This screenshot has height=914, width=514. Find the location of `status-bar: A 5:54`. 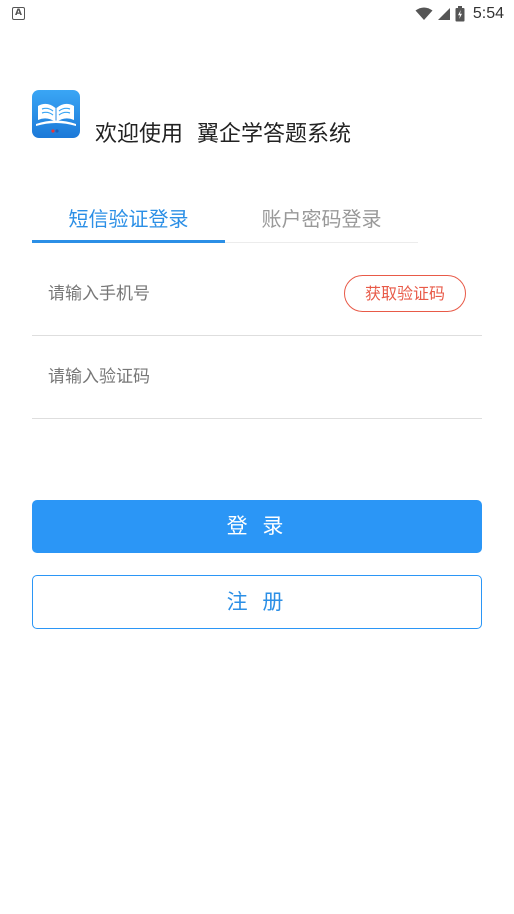

status-bar: A 5:54 is located at coordinates (257, 14).